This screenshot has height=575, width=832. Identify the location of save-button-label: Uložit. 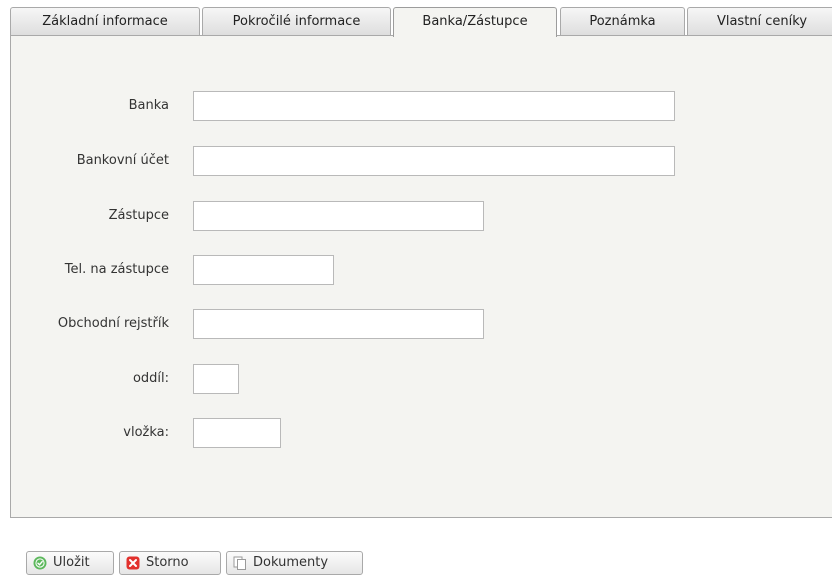
(71, 562).